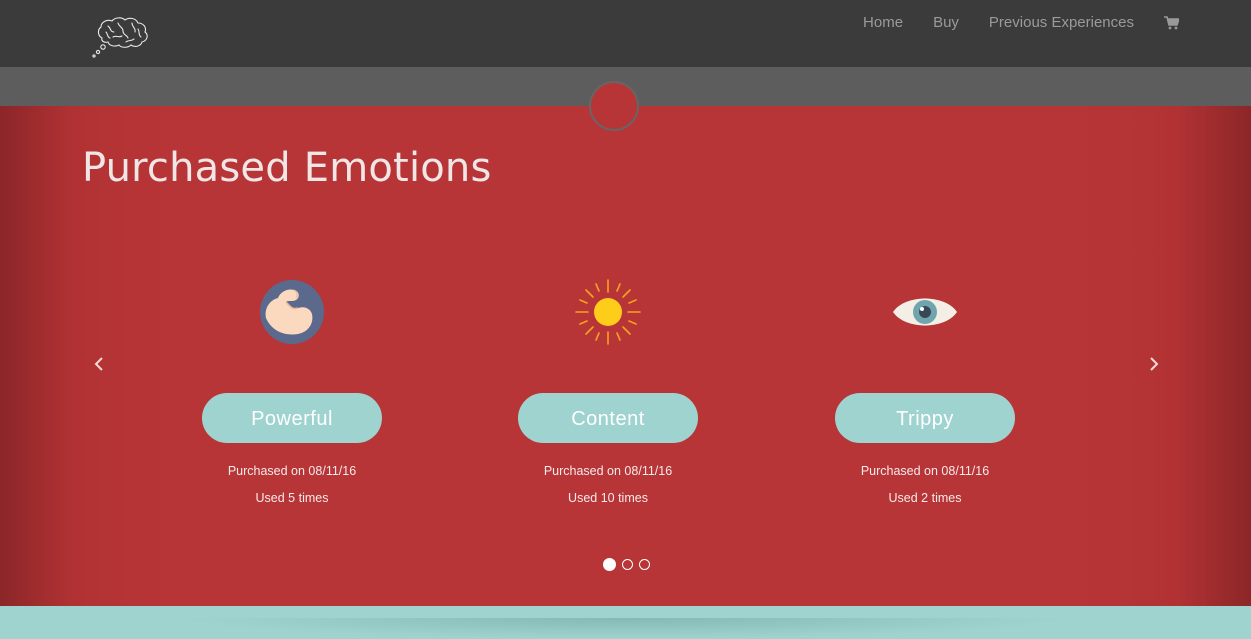 The height and width of the screenshot is (639, 1251). Describe the element at coordinates (883, 23) in the screenshot. I see `nav-home-link: Home` at that location.